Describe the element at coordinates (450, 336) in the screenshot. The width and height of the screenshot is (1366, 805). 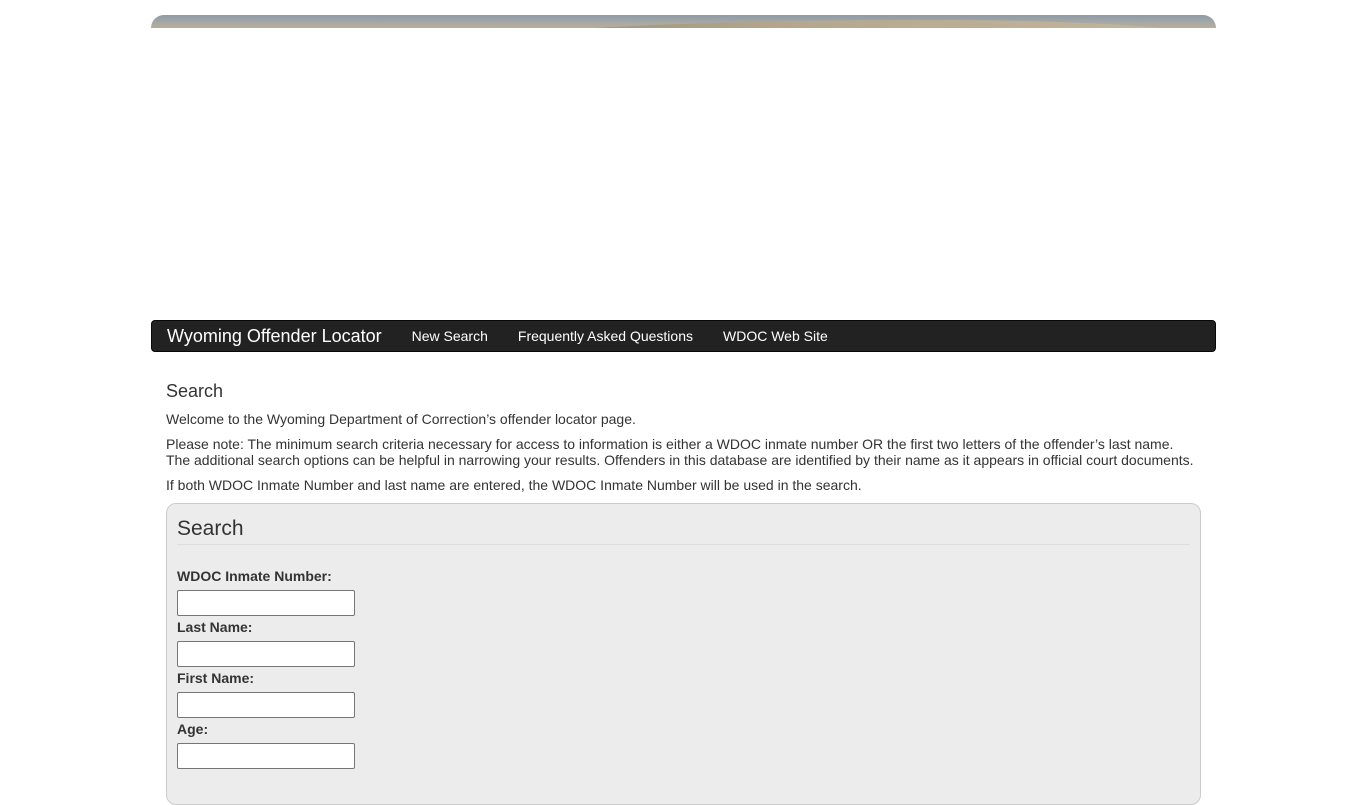
I see `nav-link-new-search: New Search` at that location.